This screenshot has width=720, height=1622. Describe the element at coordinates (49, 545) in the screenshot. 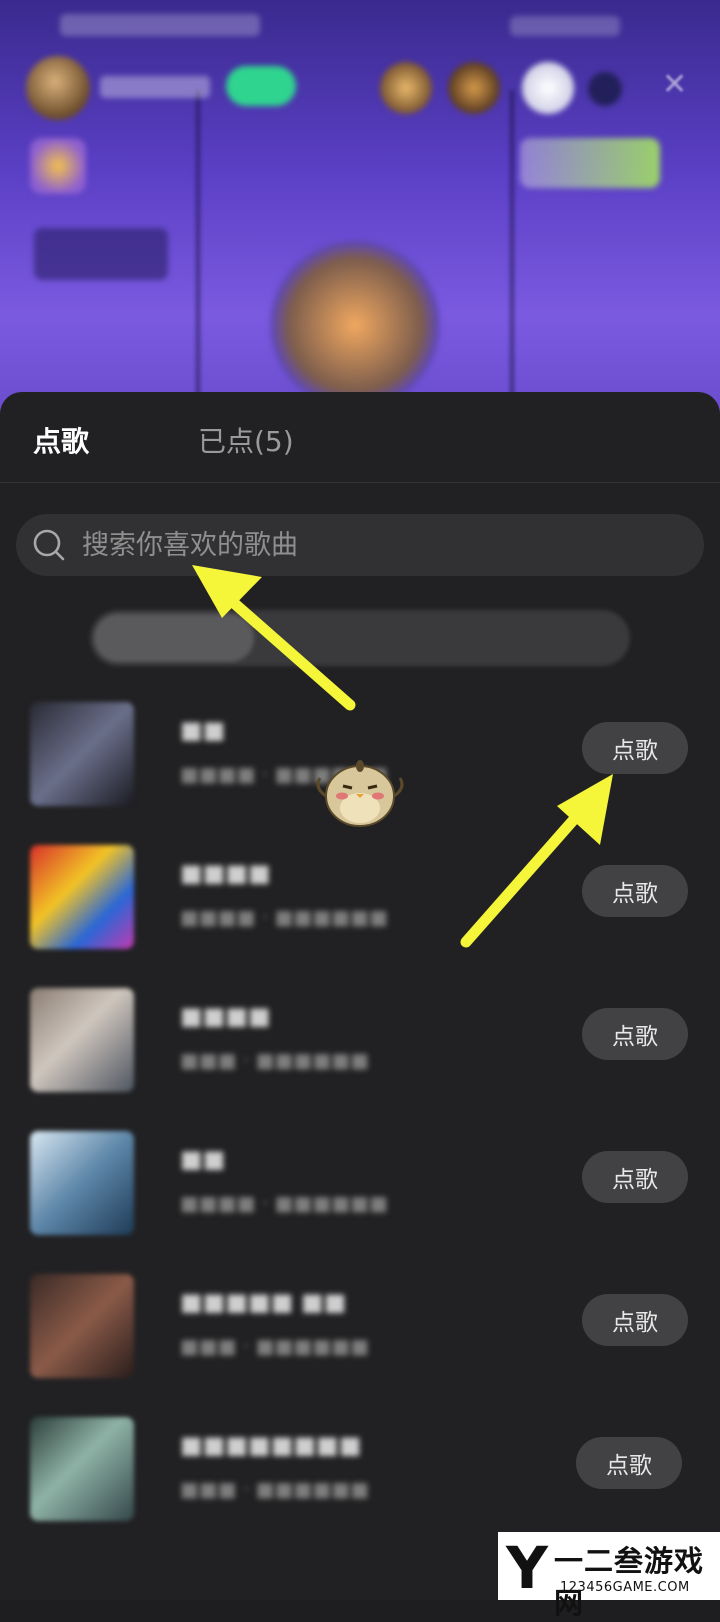

I see `search-icon` at that location.